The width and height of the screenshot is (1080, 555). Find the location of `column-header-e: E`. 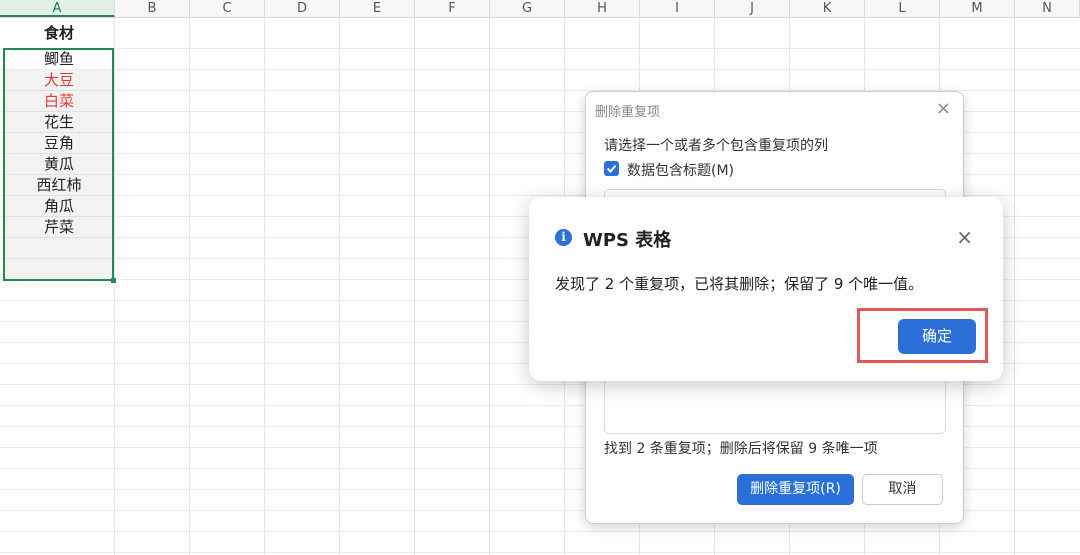

column-header-e: E is located at coordinates (377, 8).